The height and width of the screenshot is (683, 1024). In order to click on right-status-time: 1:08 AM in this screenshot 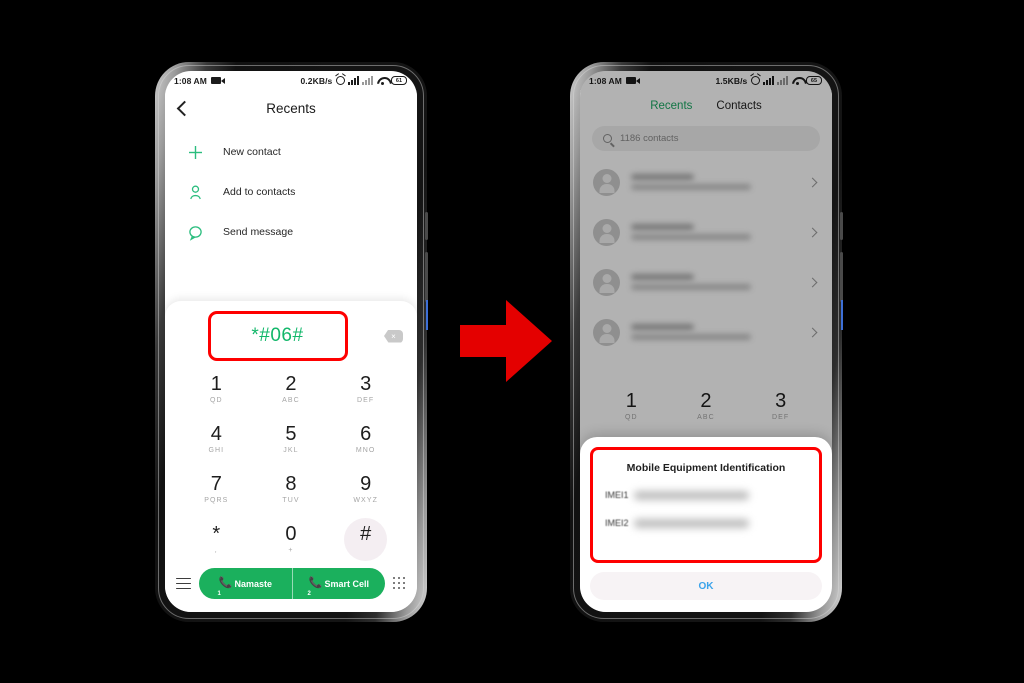, I will do `click(605, 80)`.